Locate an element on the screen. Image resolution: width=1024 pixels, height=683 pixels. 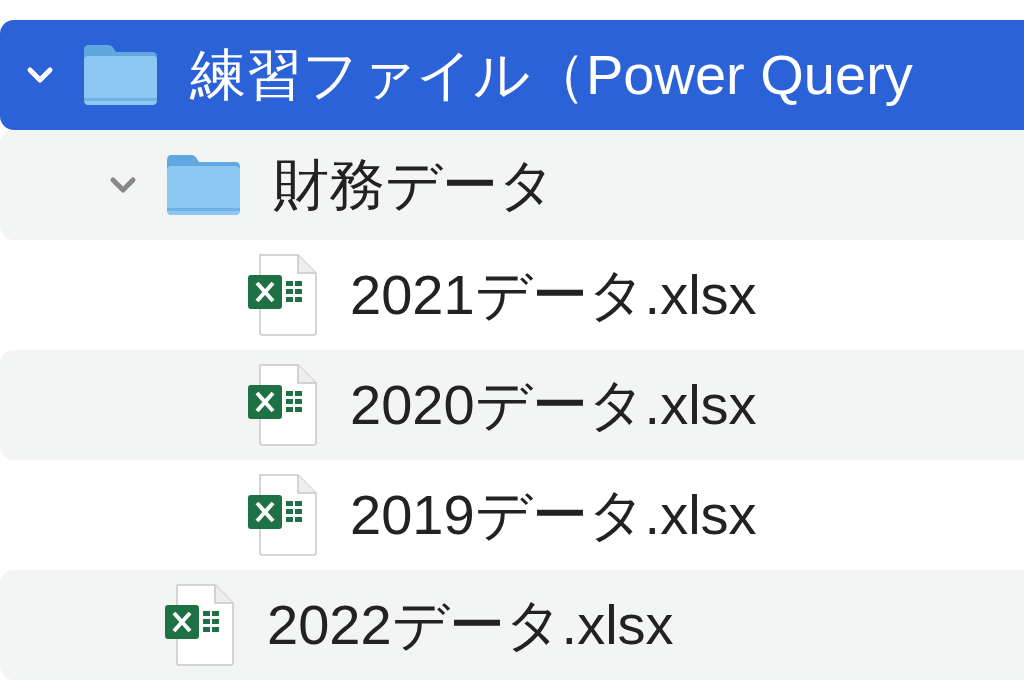
file-name: 財務データ is located at coordinates (414, 185).